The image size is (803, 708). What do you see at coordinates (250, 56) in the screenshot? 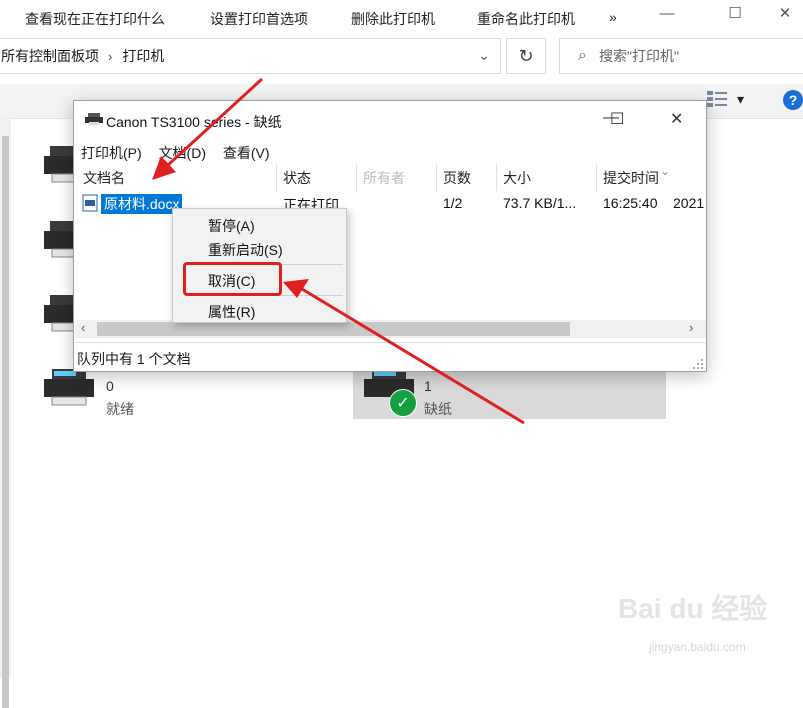
I see `address-bar: 所有控制面板项 › 打印机 ⌄` at bounding box center [250, 56].